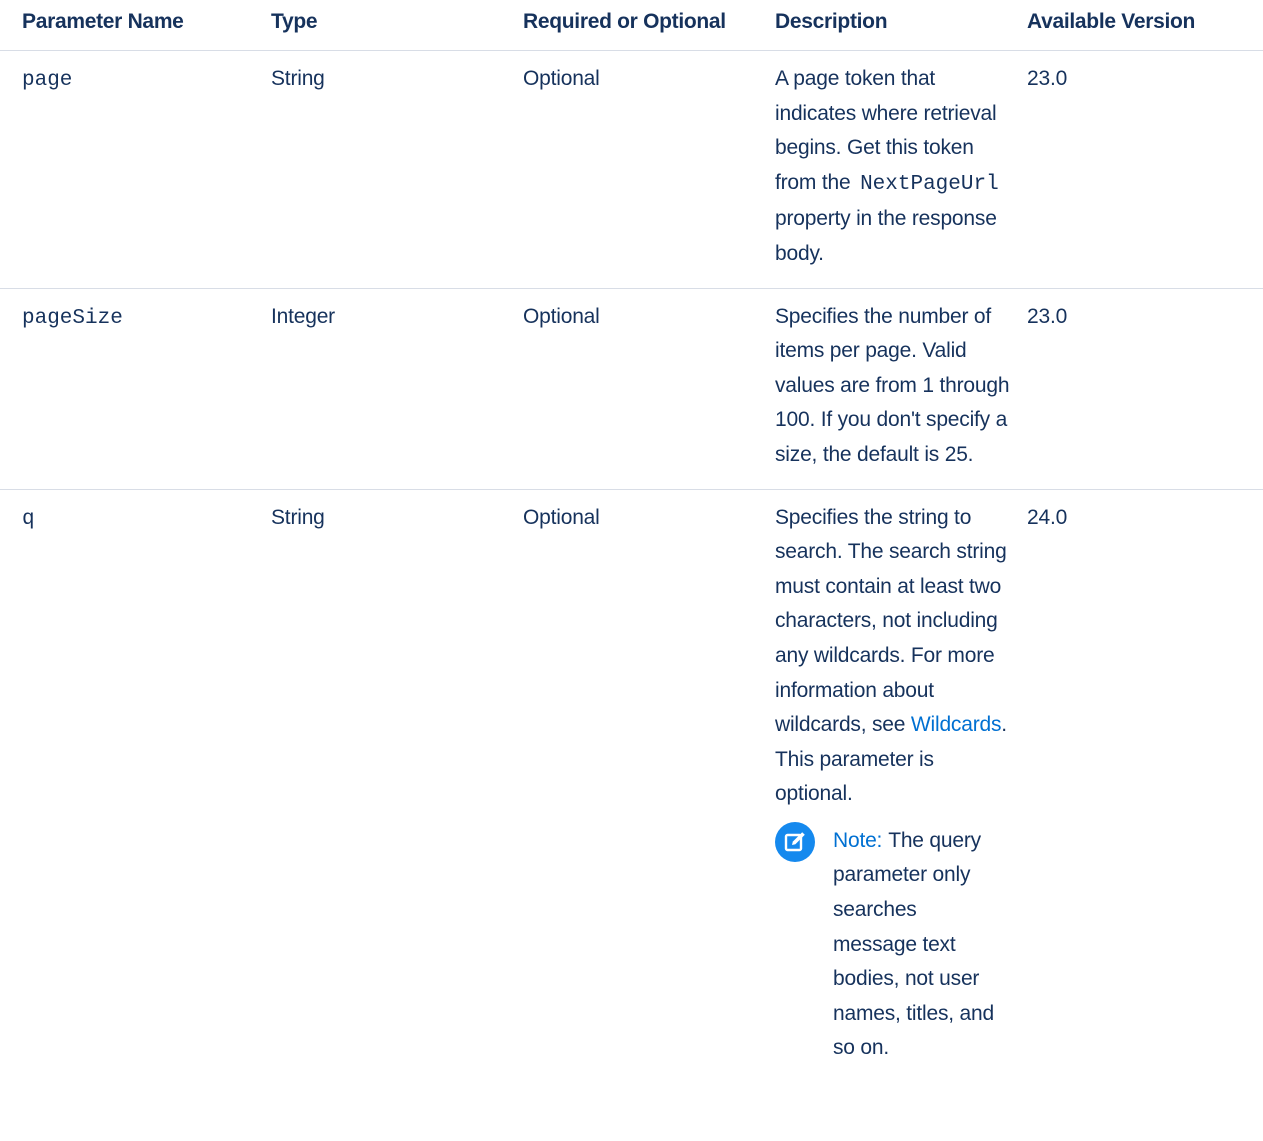 The image size is (1263, 1141). What do you see at coordinates (1145, 25) in the screenshot?
I see `header-available-version: Available Version` at bounding box center [1145, 25].